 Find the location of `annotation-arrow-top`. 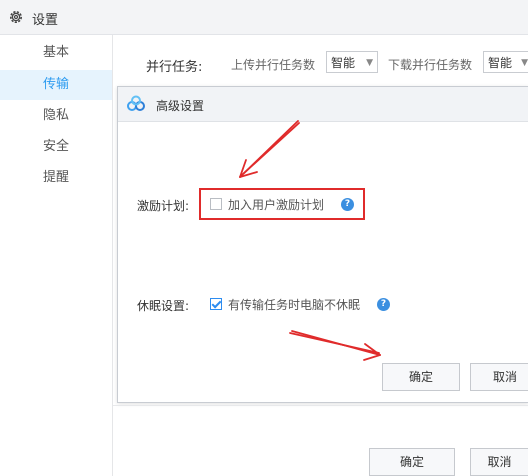

annotation-arrow-top is located at coordinates (269, 149).